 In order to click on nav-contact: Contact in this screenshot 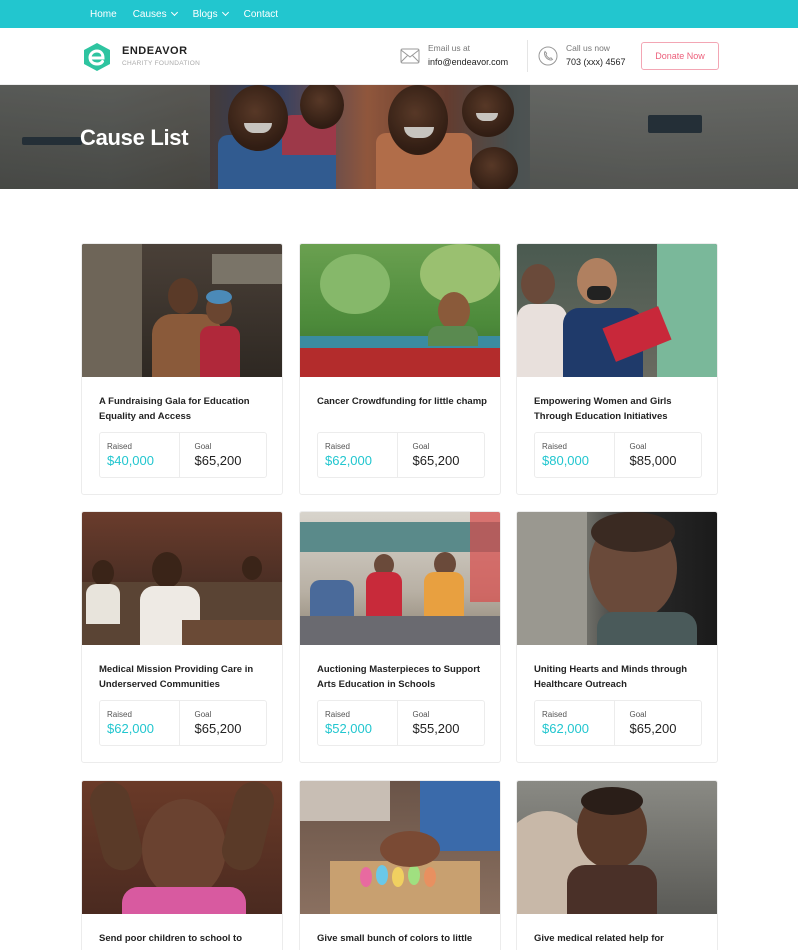, I will do `click(261, 14)`.